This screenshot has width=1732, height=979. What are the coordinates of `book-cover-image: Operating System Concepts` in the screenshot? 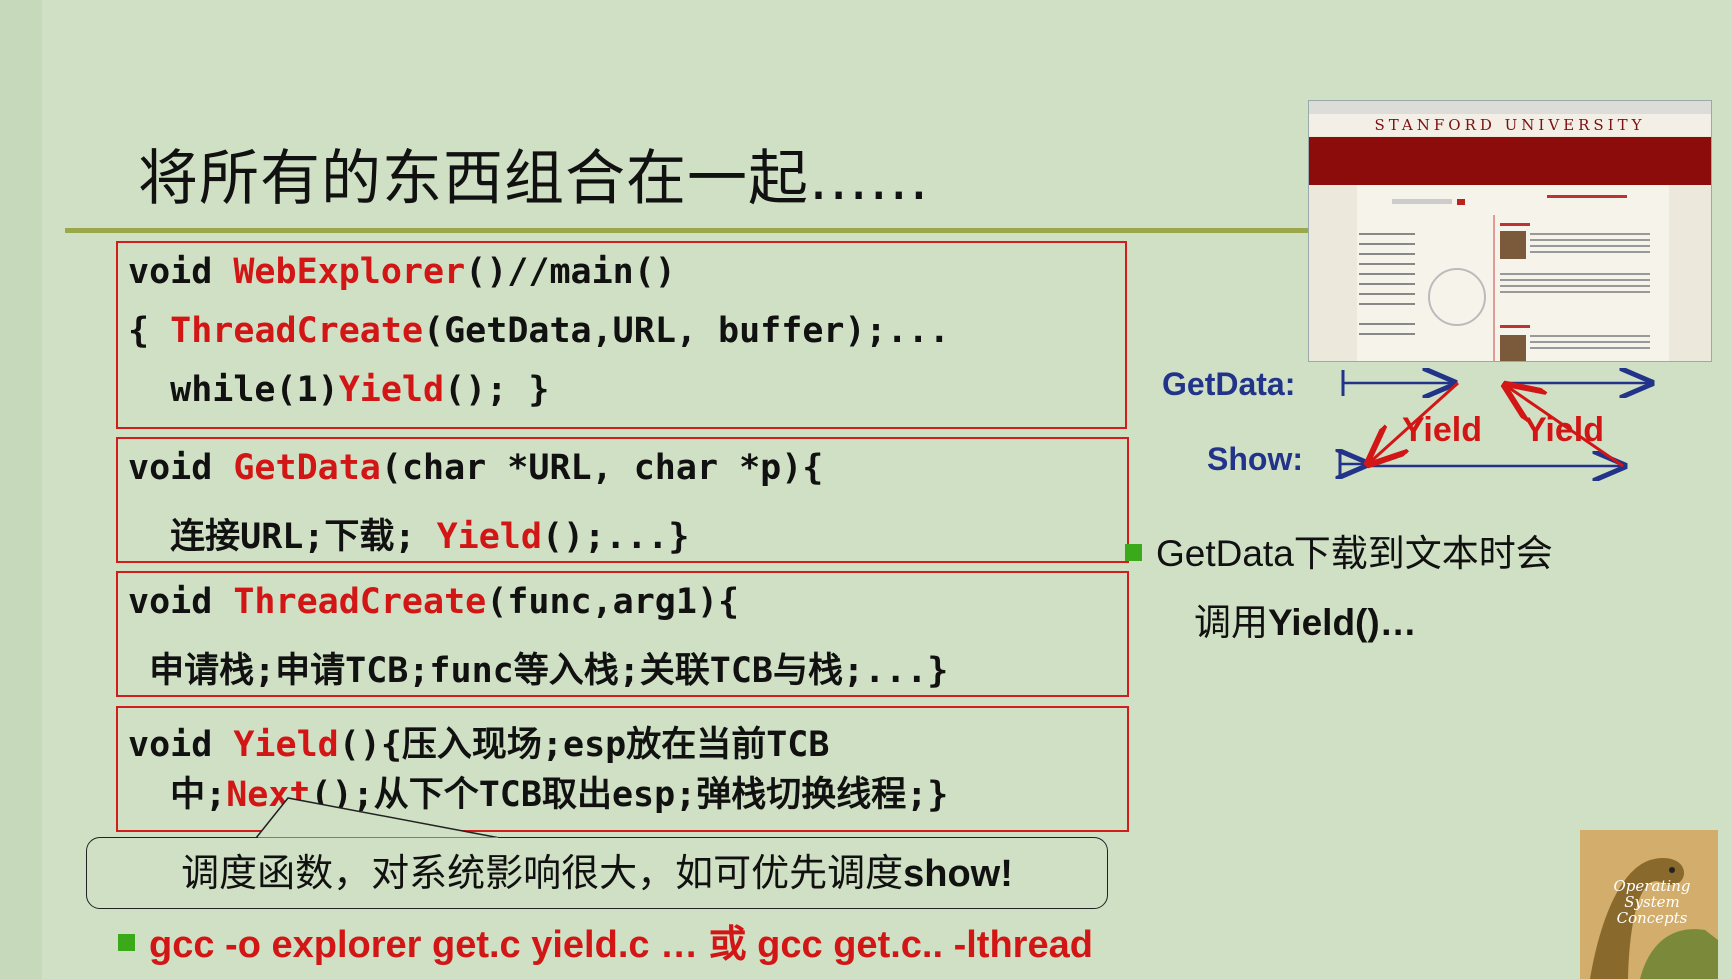 It's located at (1649, 904).